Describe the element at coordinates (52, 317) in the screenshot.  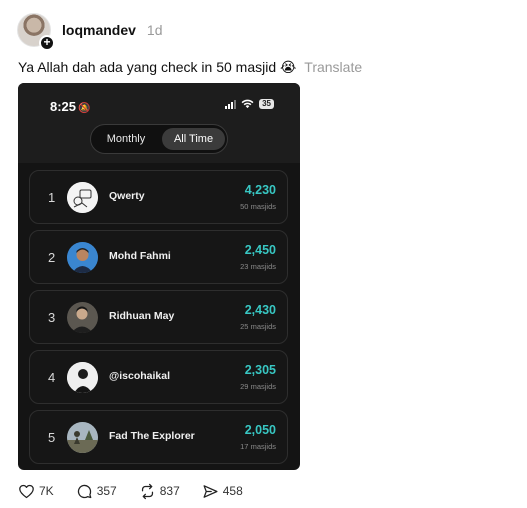
I see `rank-number: 3` at that location.